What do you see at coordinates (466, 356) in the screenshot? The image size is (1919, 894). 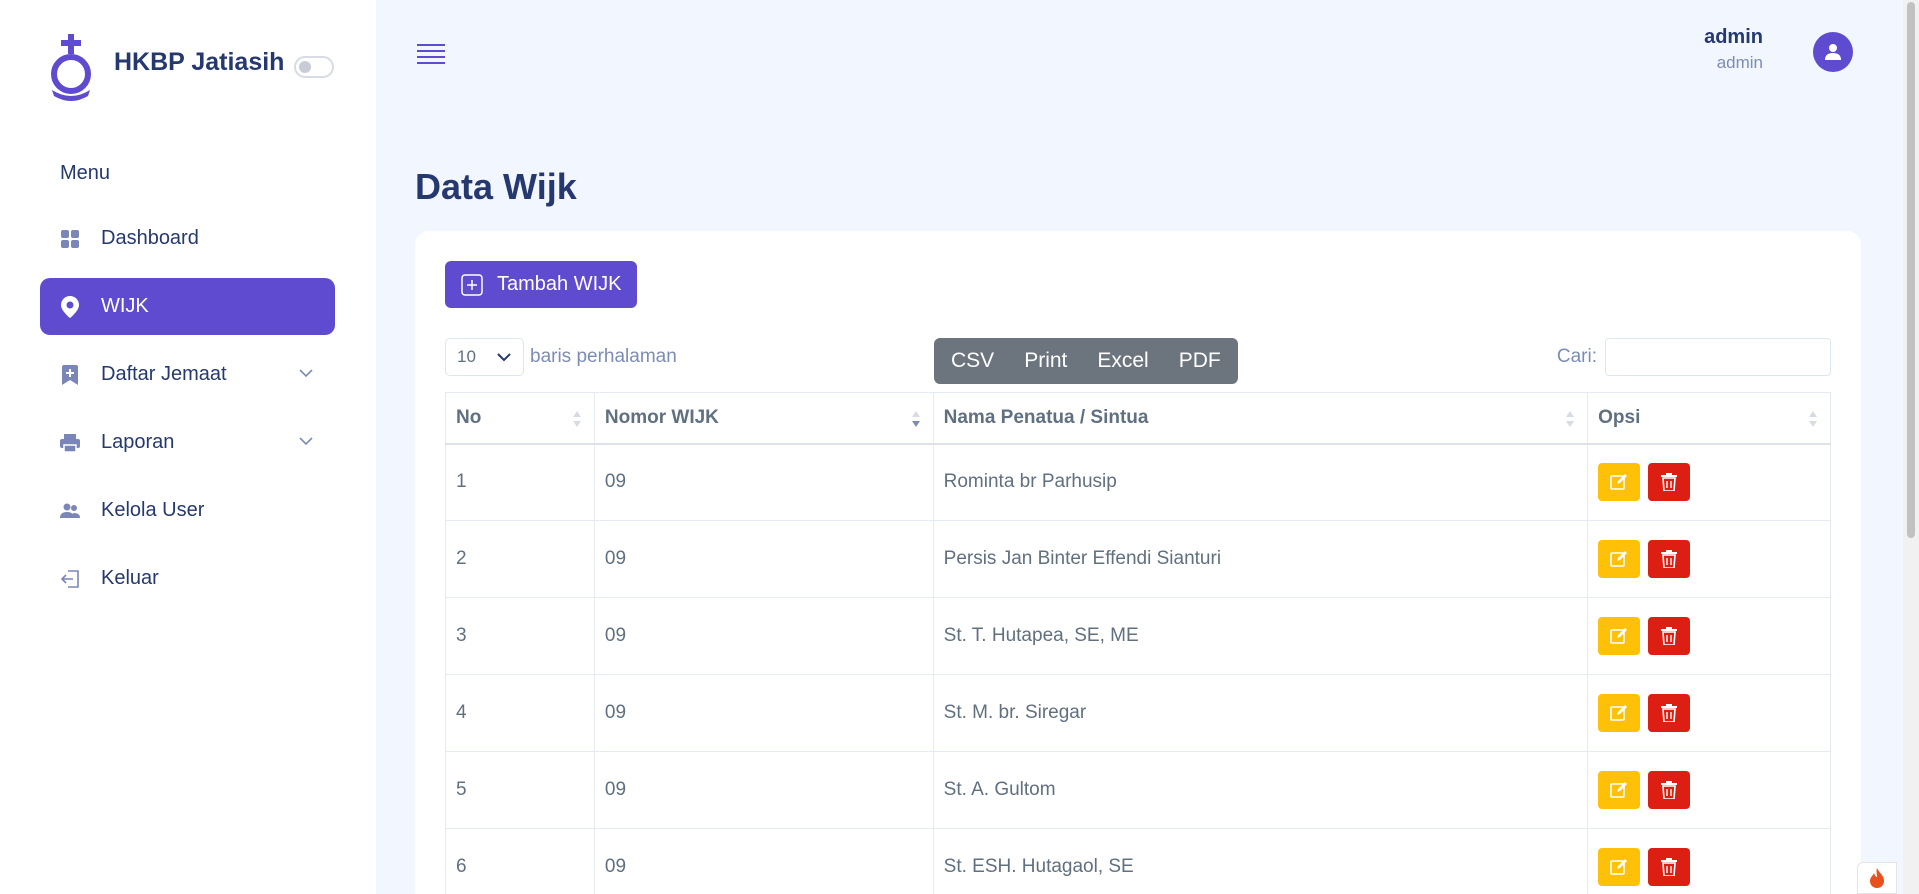 I see `page-length-value: 10` at bounding box center [466, 356].